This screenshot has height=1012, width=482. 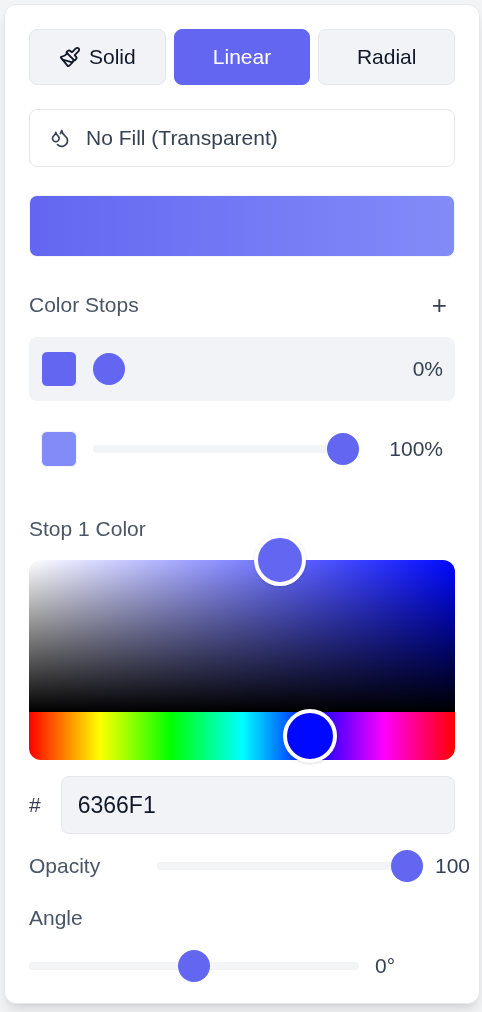 I want to click on color-stop-row: 0%, so click(x=242, y=368).